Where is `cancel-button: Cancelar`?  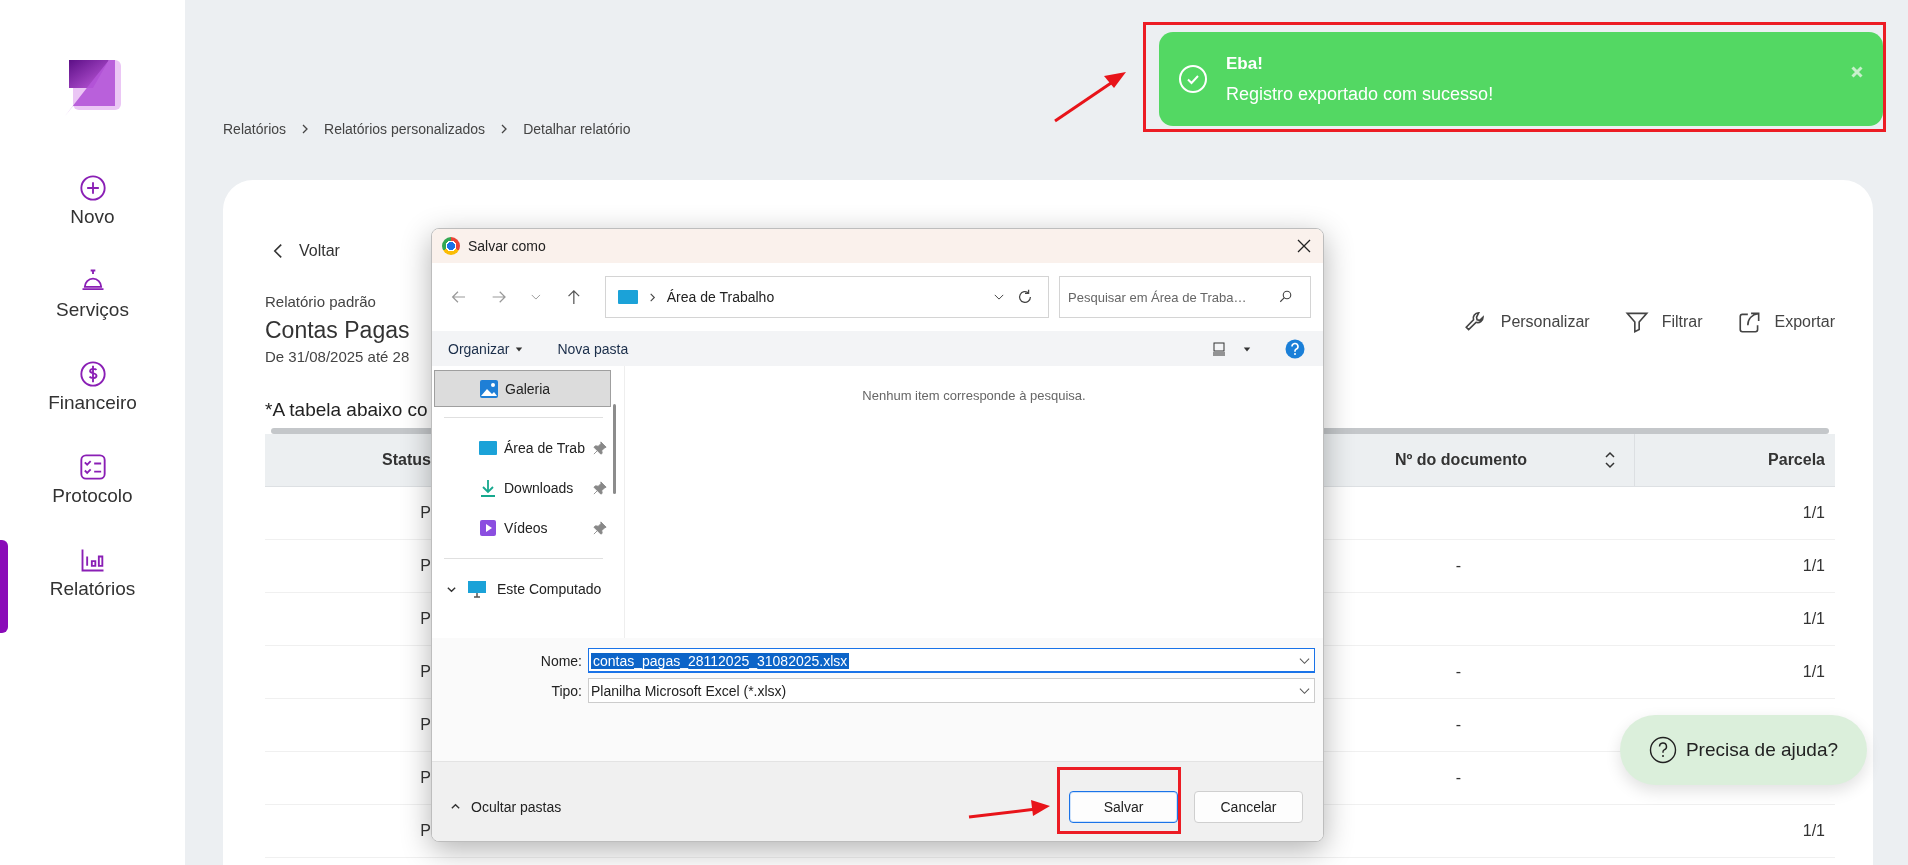 cancel-button: Cancelar is located at coordinates (1248, 806).